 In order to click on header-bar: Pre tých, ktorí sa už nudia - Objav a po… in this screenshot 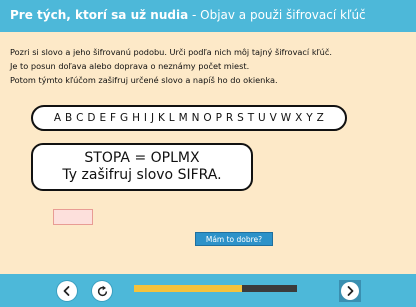, I will do `click(208, 16)`.